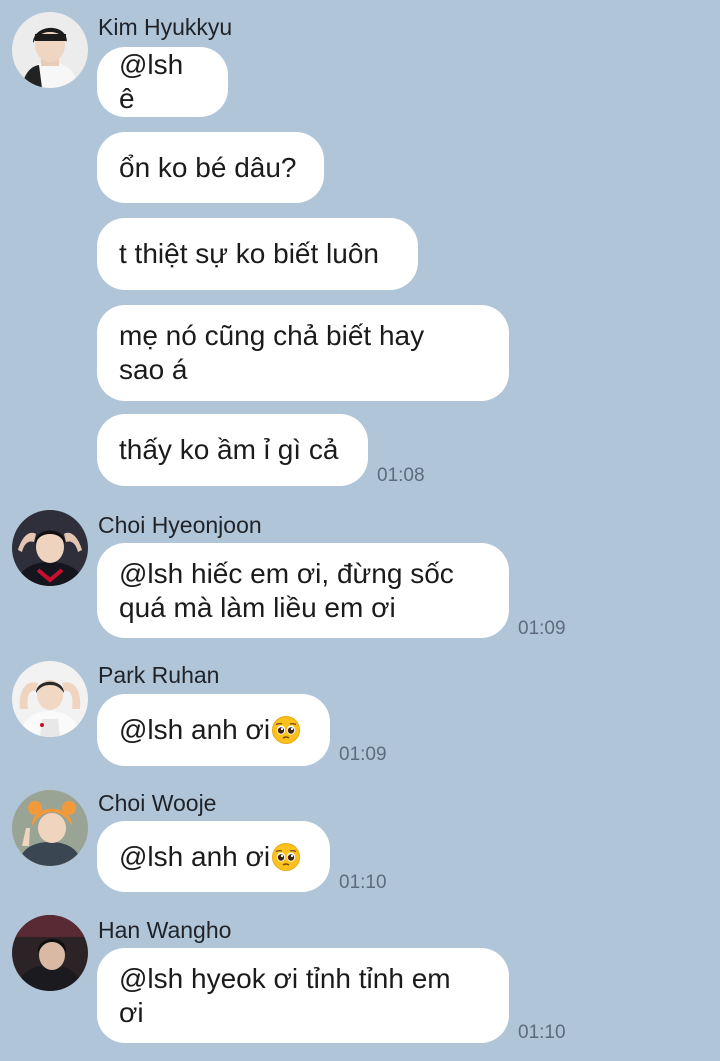 This screenshot has width=720, height=1061. Describe the element at coordinates (249, 253) in the screenshot. I see `message-text: t thiệt sự ko biết luôn` at that location.